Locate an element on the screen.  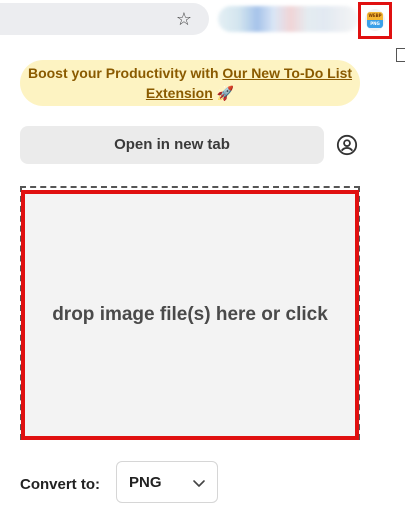
format-select-value: PNG is located at coordinates (145, 482).